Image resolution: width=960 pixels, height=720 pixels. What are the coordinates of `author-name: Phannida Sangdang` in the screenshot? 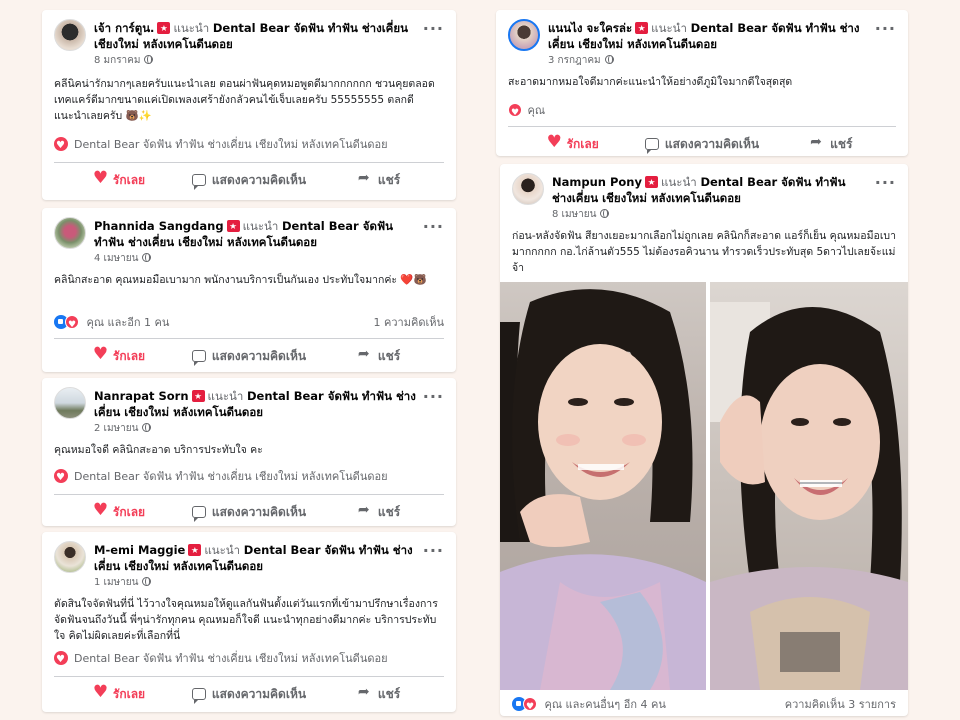 It's located at (159, 226).